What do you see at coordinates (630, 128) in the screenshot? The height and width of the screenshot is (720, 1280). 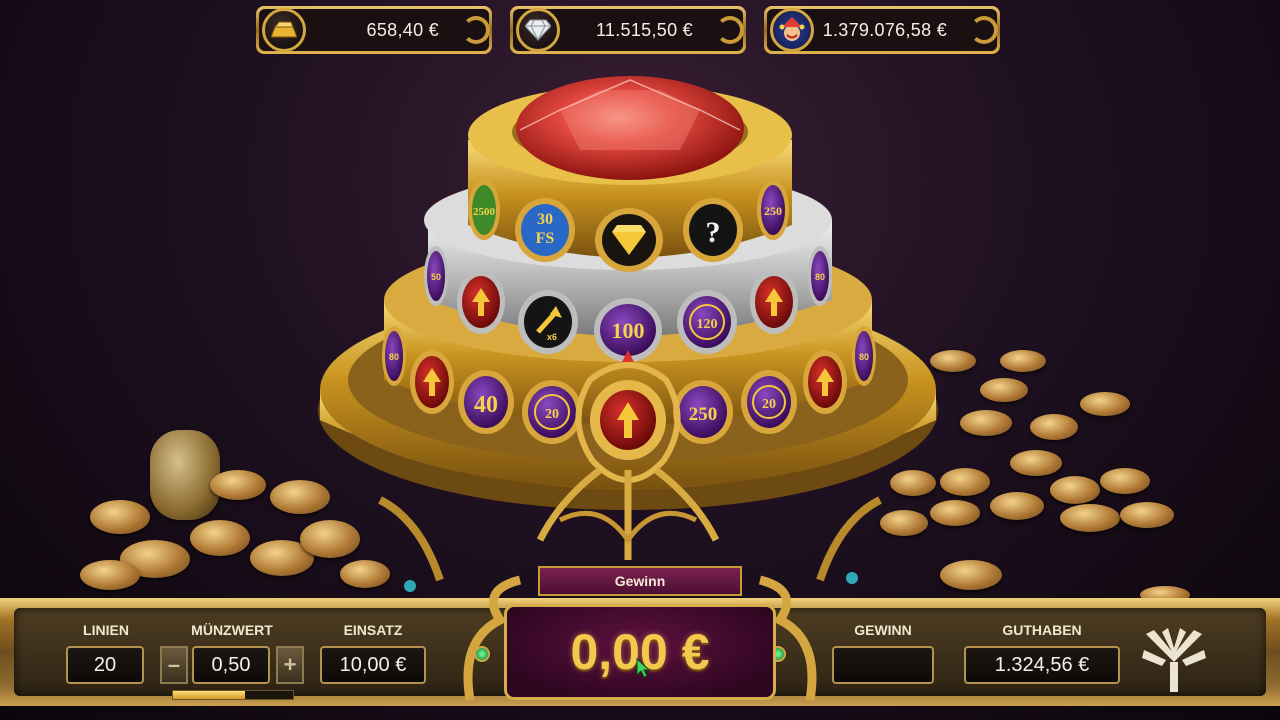 I see `ruby-gem` at bounding box center [630, 128].